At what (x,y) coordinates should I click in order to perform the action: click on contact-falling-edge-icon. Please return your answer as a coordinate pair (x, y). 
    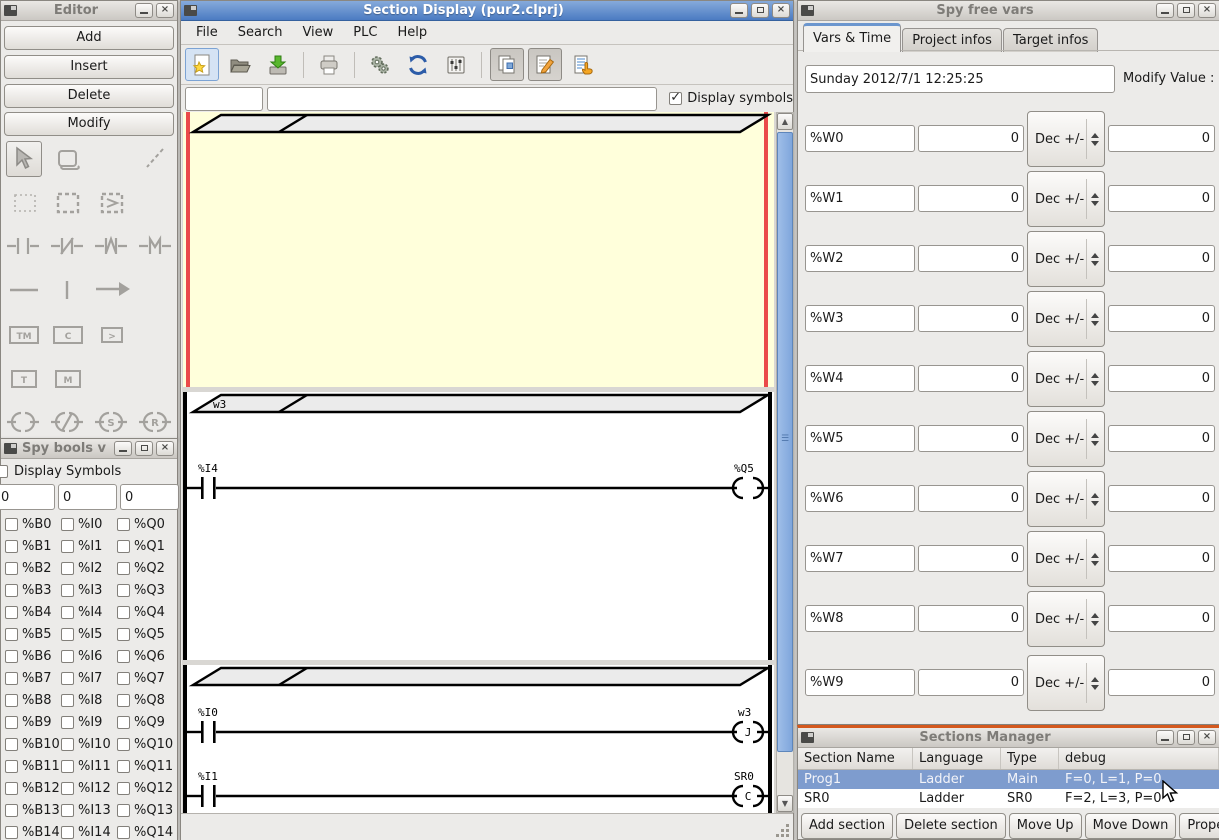
    Looking at the image, I should click on (155, 246).